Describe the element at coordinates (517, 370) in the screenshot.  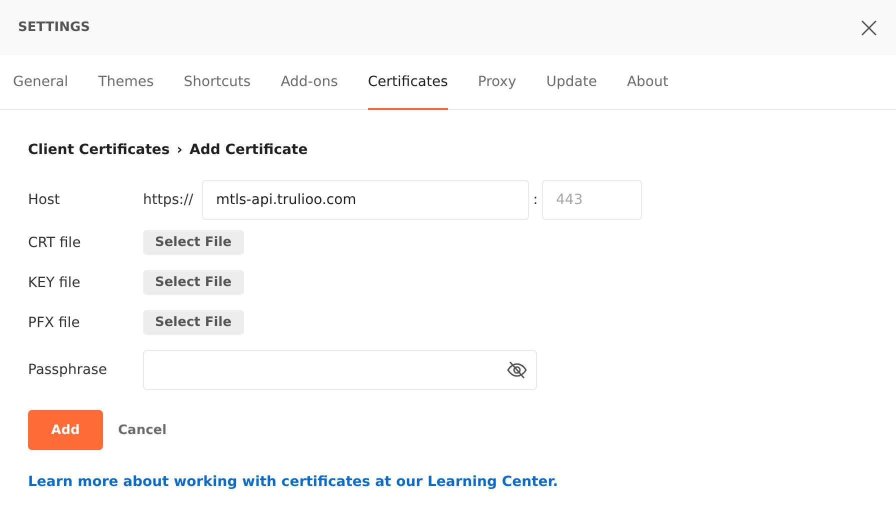
I see `eye-slash-icon` at that location.